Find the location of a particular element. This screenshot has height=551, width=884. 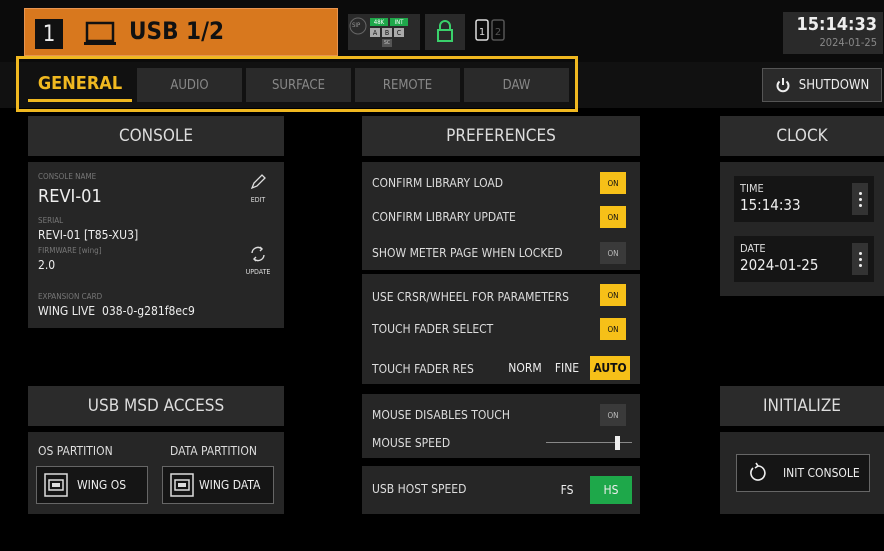

bus-b-badge: B is located at coordinates (387, 32).